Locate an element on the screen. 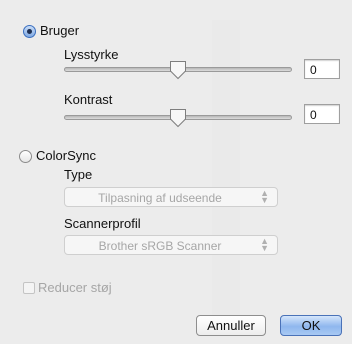  type-popup-value: Tilpasning af udseende is located at coordinates (160, 198).